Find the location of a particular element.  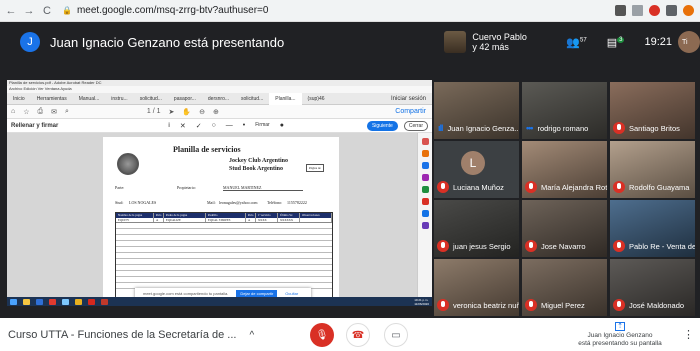

fill-tools: Ꭵ ✕ ✓ ○ — • Firmar ● is located at coordinates (226, 126).